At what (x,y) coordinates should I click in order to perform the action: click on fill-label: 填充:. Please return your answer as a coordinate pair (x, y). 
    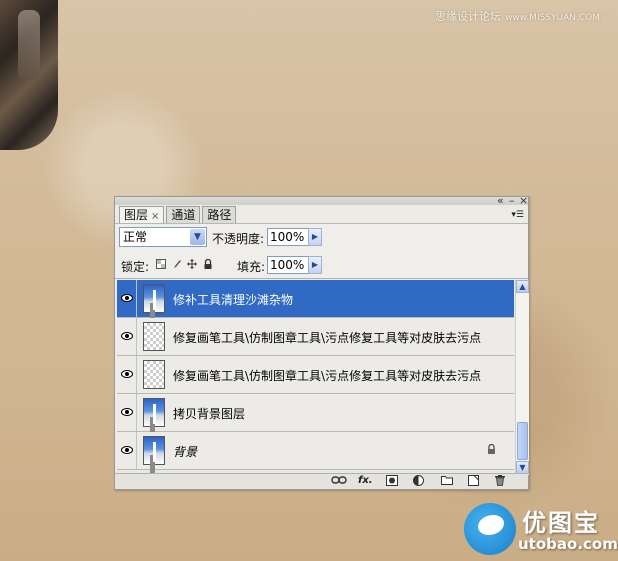
    Looking at the image, I should click on (251, 267).